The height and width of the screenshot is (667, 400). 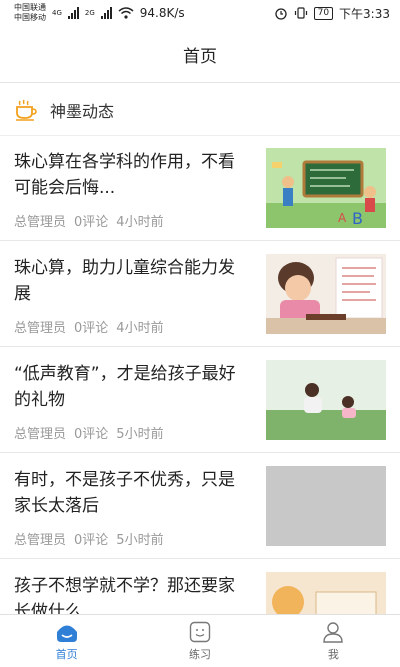 I want to click on article-title: “低声教育”，才是给孩子最好的礼物, so click(x=125, y=387).